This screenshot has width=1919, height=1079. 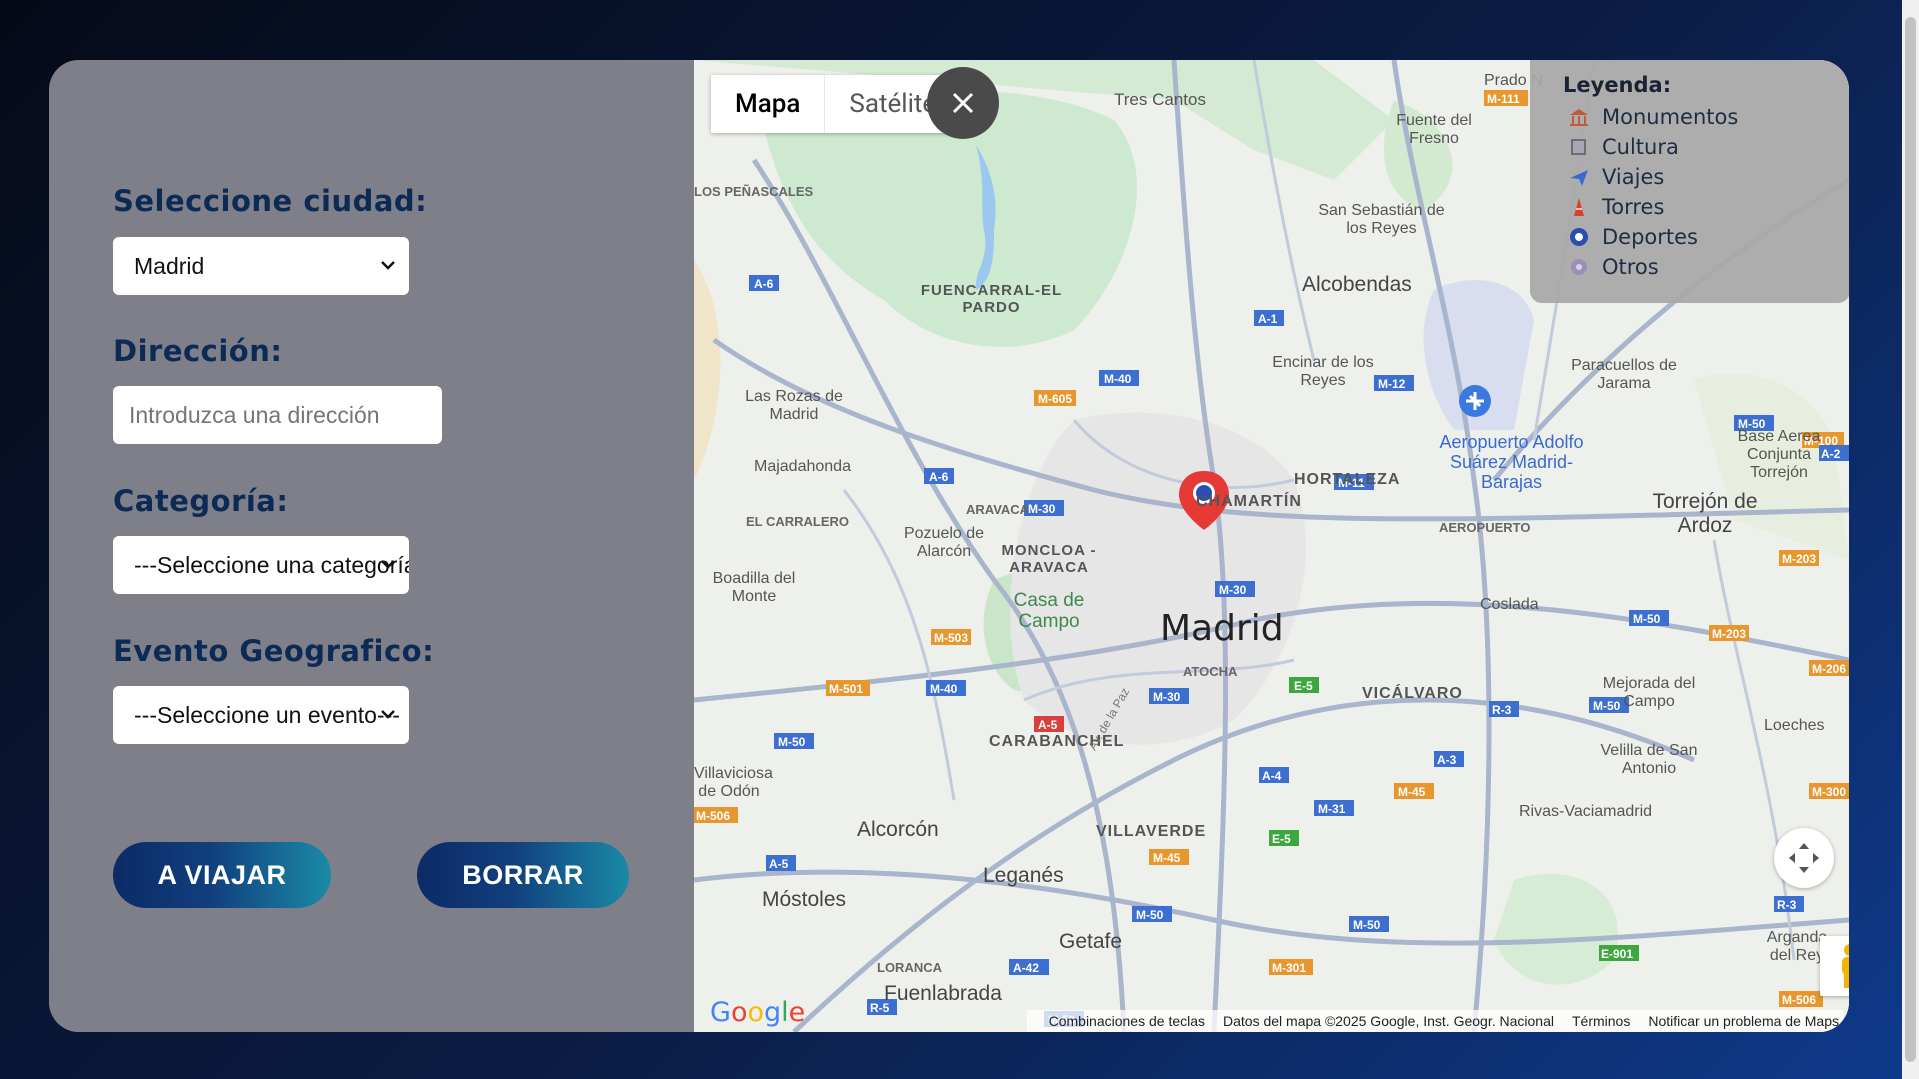 What do you see at coordinates (1268, 319) in the screenshot?
I see `svg-text: A-1` at bounding box center [1268, 319].